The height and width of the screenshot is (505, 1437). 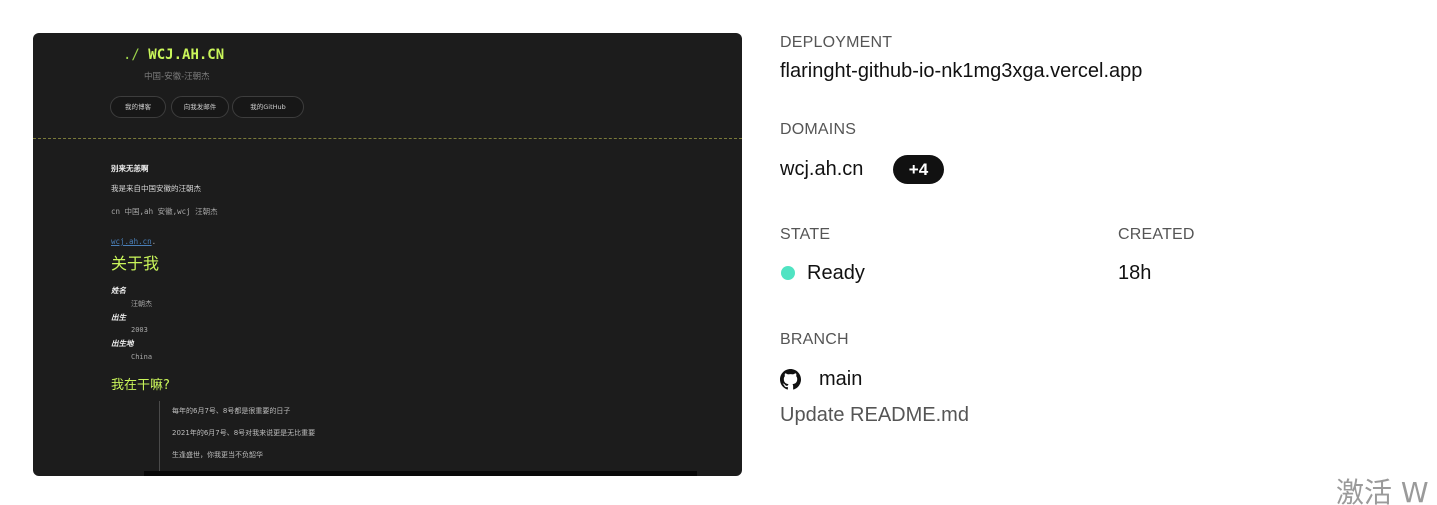 I want to click on preview-quote-3: 生逢盛世，你我更当不负韶华, so click(x=217, y=455).